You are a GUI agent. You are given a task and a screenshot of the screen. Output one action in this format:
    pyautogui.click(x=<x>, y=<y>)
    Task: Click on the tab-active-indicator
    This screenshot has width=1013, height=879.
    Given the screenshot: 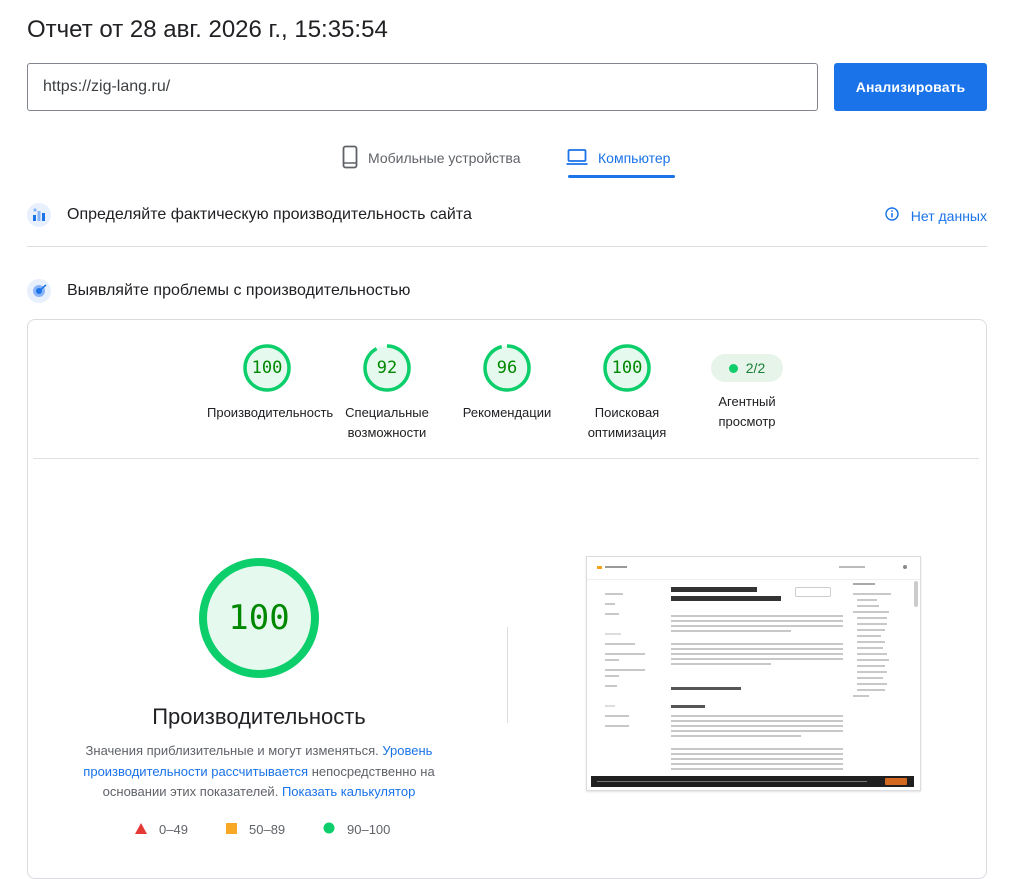 What is the action you would take?
    pyautogui.click(x=621, y=176)
    